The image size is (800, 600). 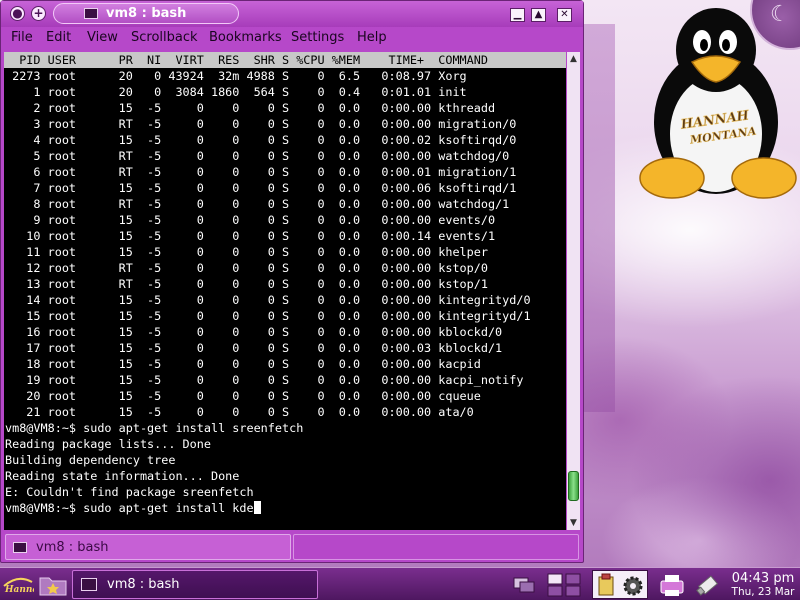 What do you see at coordinates (599, 218) in the screenshot?
I see `background-panel` at bounding box center [599, 218].